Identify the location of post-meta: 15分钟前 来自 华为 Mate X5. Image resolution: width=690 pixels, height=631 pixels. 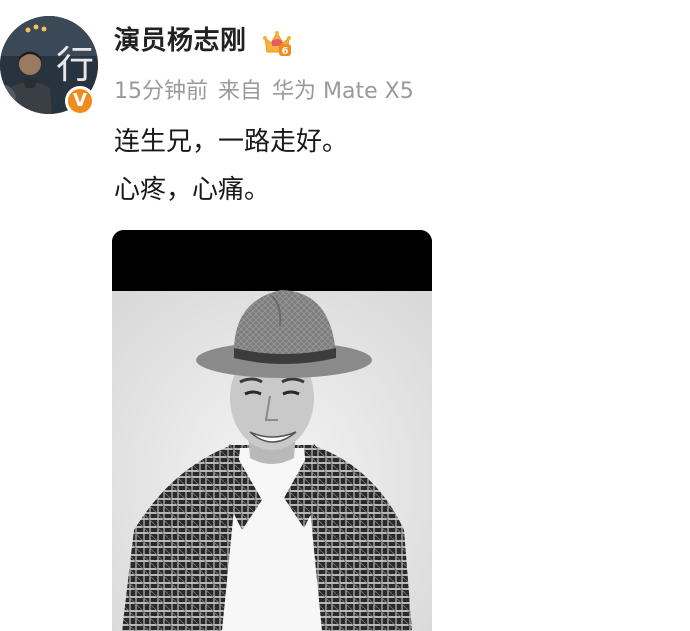
(269, 92).